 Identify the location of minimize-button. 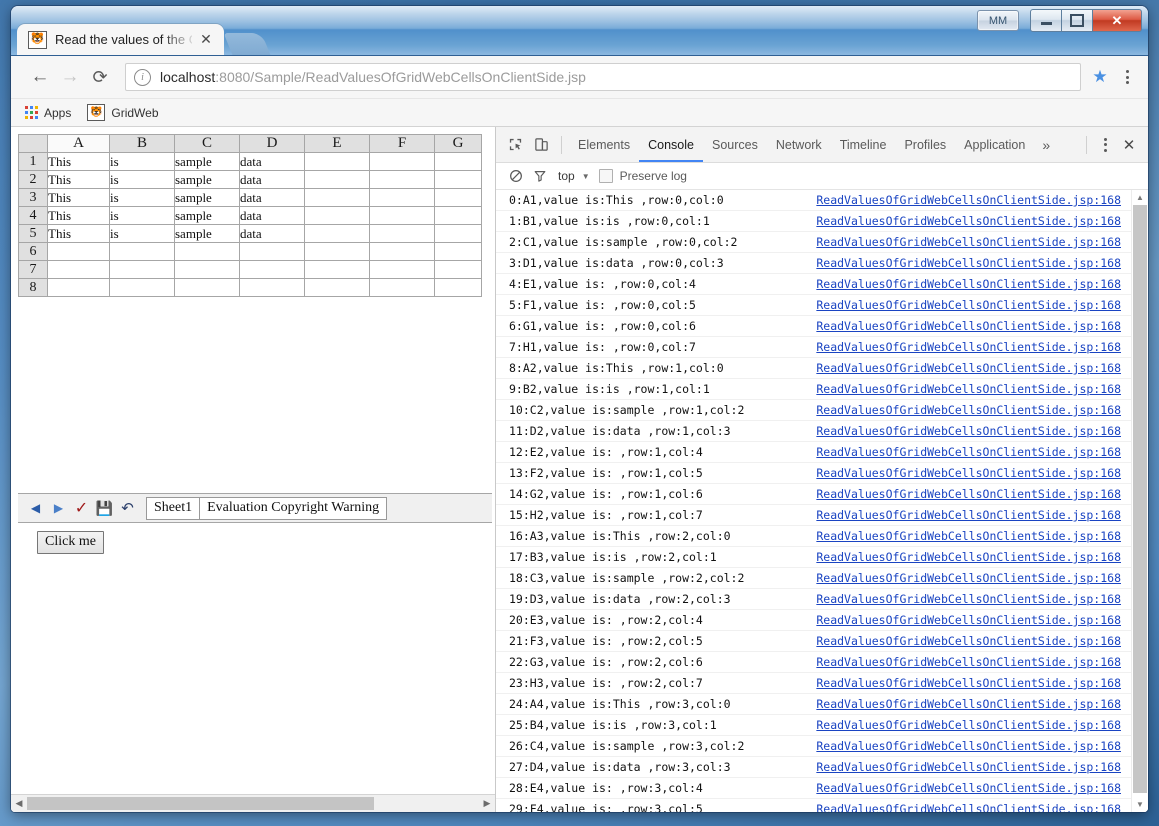
(1046, 20).